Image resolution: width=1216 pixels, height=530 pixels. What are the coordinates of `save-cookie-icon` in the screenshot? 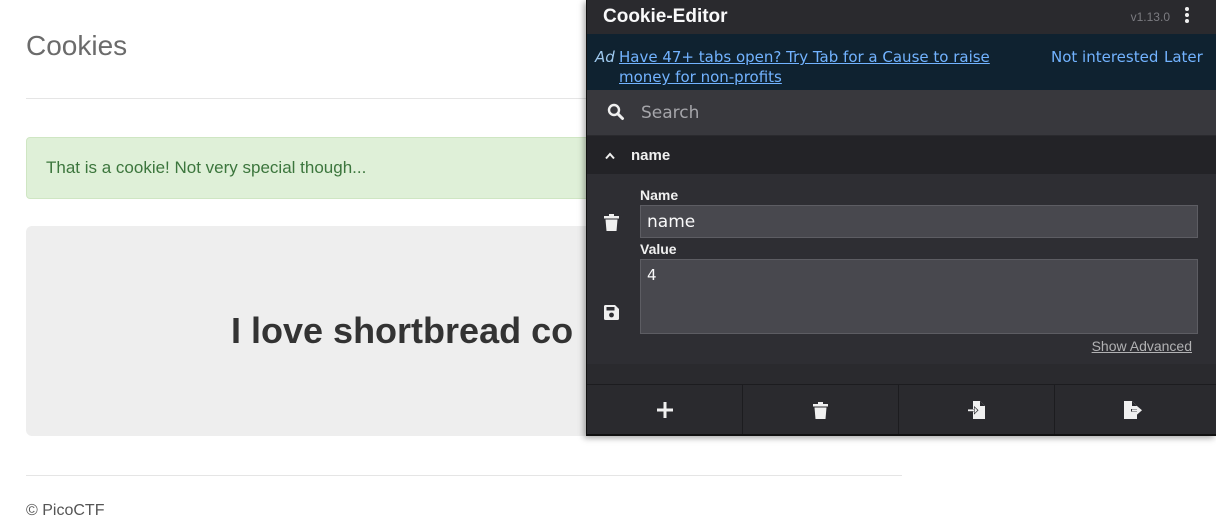 It's located at (611, 312).